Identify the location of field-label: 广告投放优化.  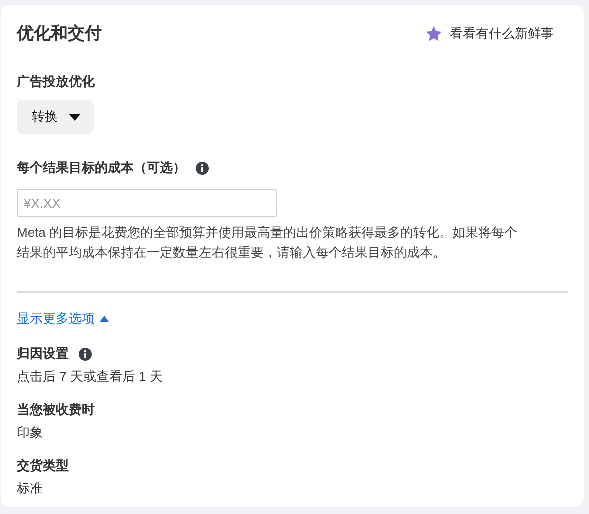
(56, 82).